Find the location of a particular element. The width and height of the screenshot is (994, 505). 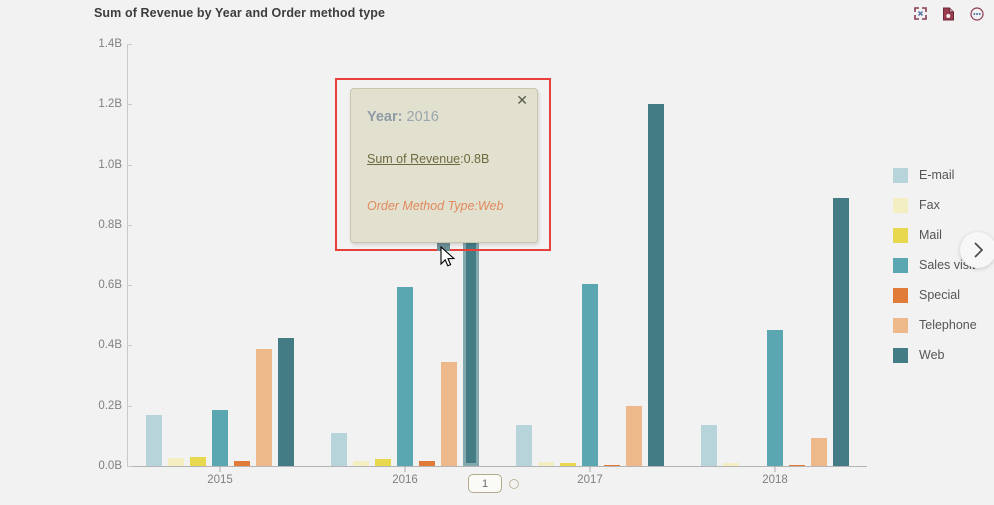

y-tick-text: 1.2B is located at coordinates (110, 104).